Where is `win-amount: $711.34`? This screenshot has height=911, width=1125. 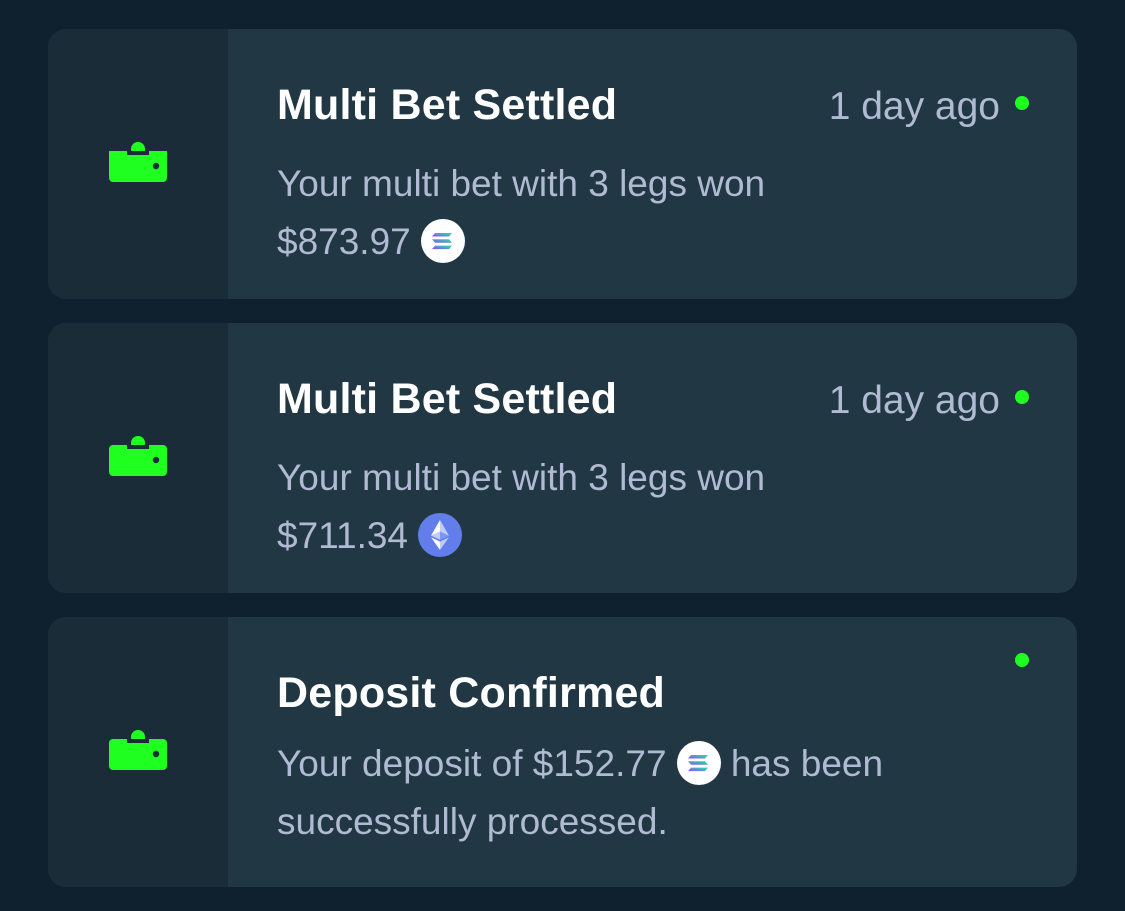
win-amount: $711.34 is located at coordinates (342, 535).